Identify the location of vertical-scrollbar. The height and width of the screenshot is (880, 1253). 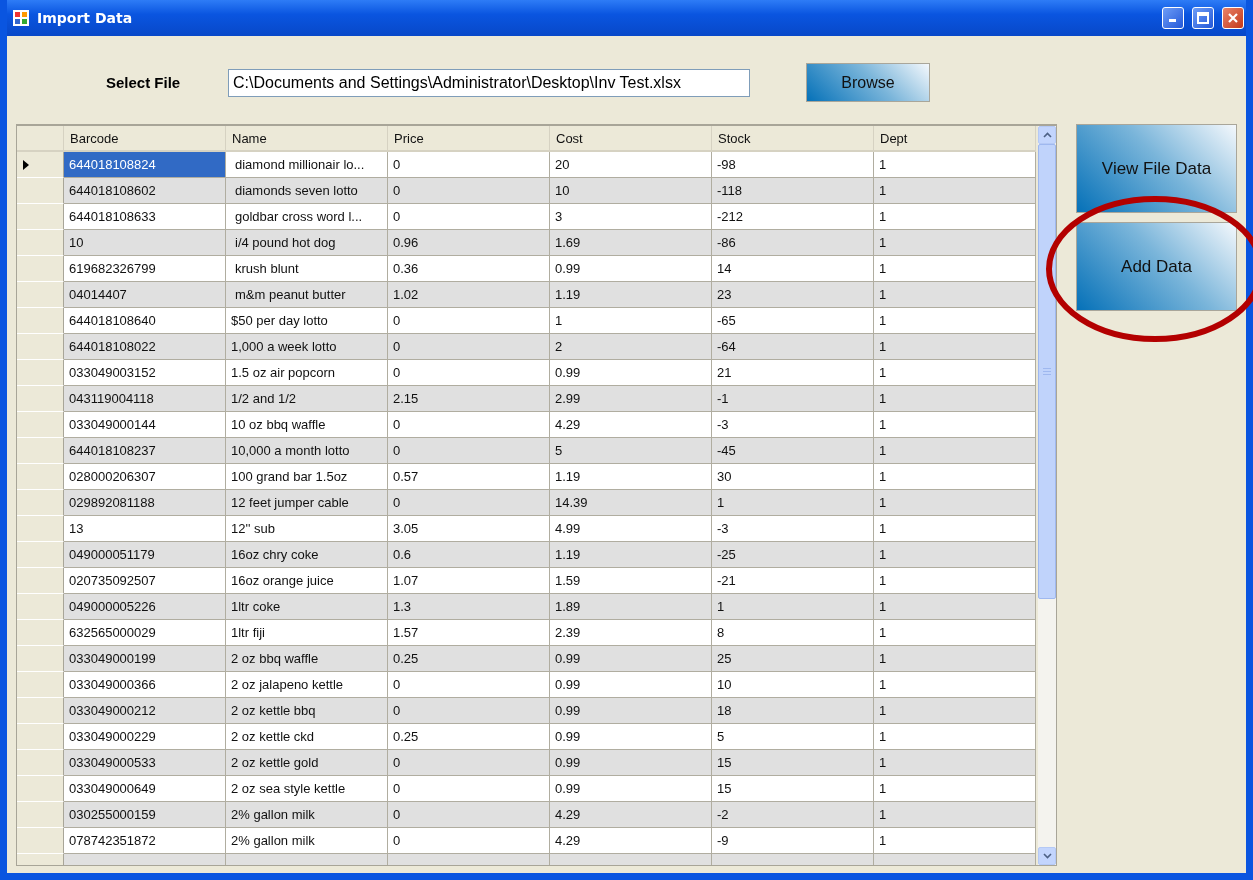
(1047, 495).